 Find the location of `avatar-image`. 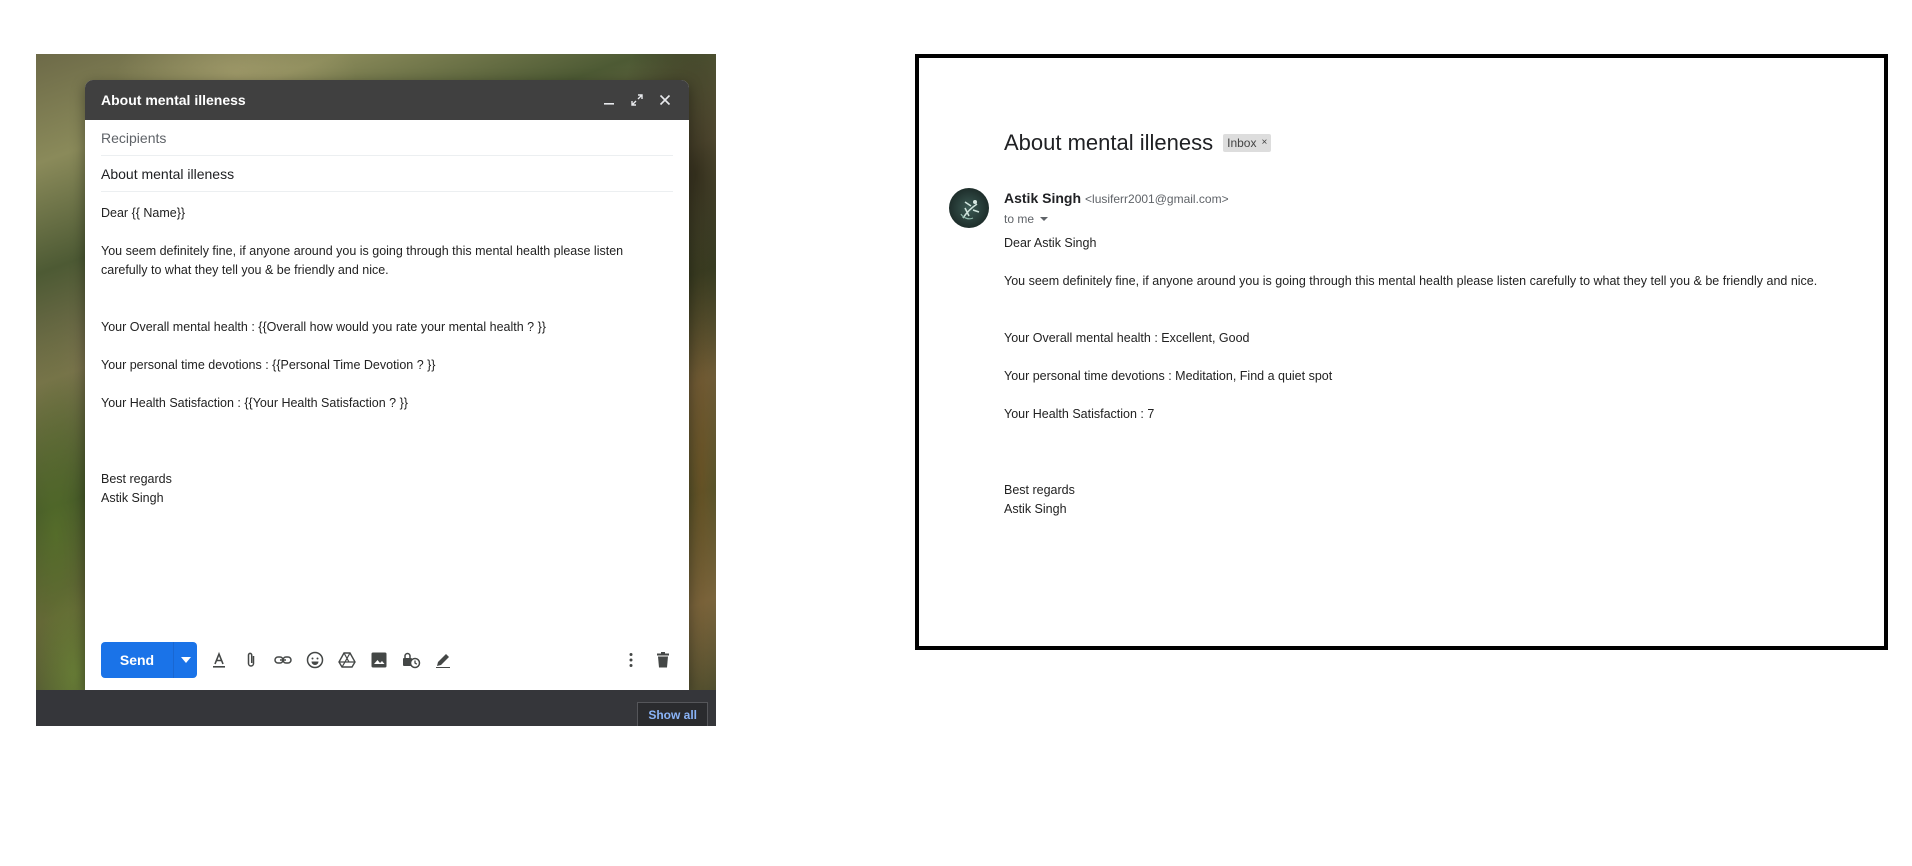

avatar-image is located at coordinates (970, 210).